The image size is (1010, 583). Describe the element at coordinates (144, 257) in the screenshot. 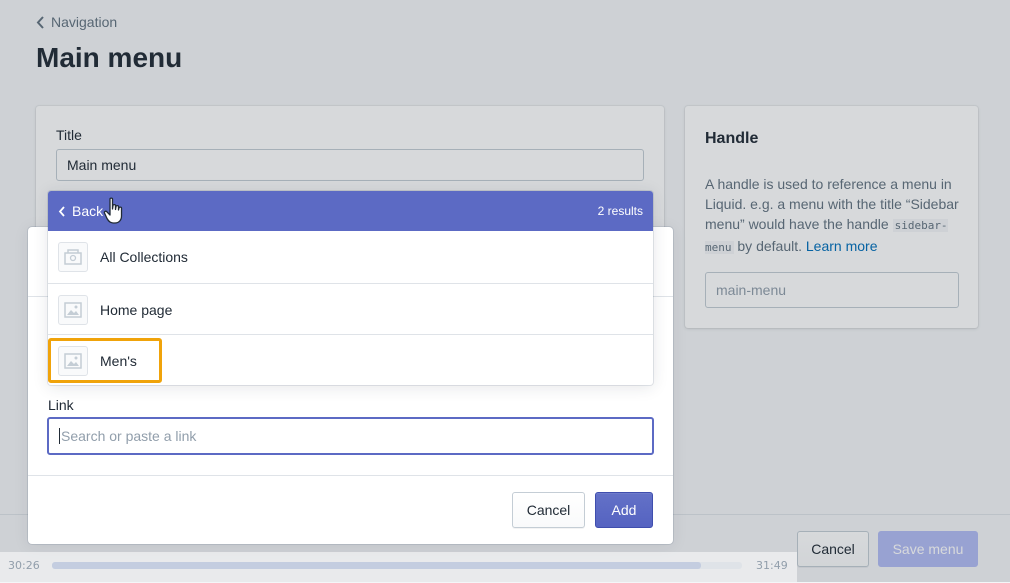

I see `list-item-label: All Collections` at that location.